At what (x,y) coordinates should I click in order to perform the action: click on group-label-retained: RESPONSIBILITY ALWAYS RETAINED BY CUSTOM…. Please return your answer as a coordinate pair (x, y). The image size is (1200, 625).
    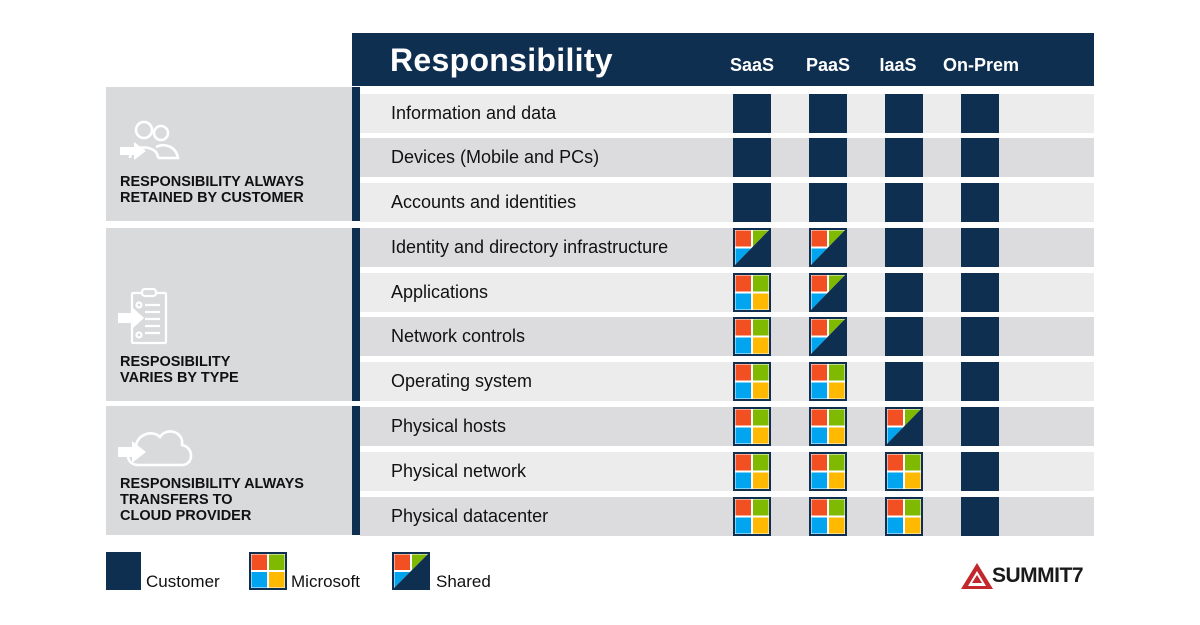
    Looking at the image, I should click on (212, 190).